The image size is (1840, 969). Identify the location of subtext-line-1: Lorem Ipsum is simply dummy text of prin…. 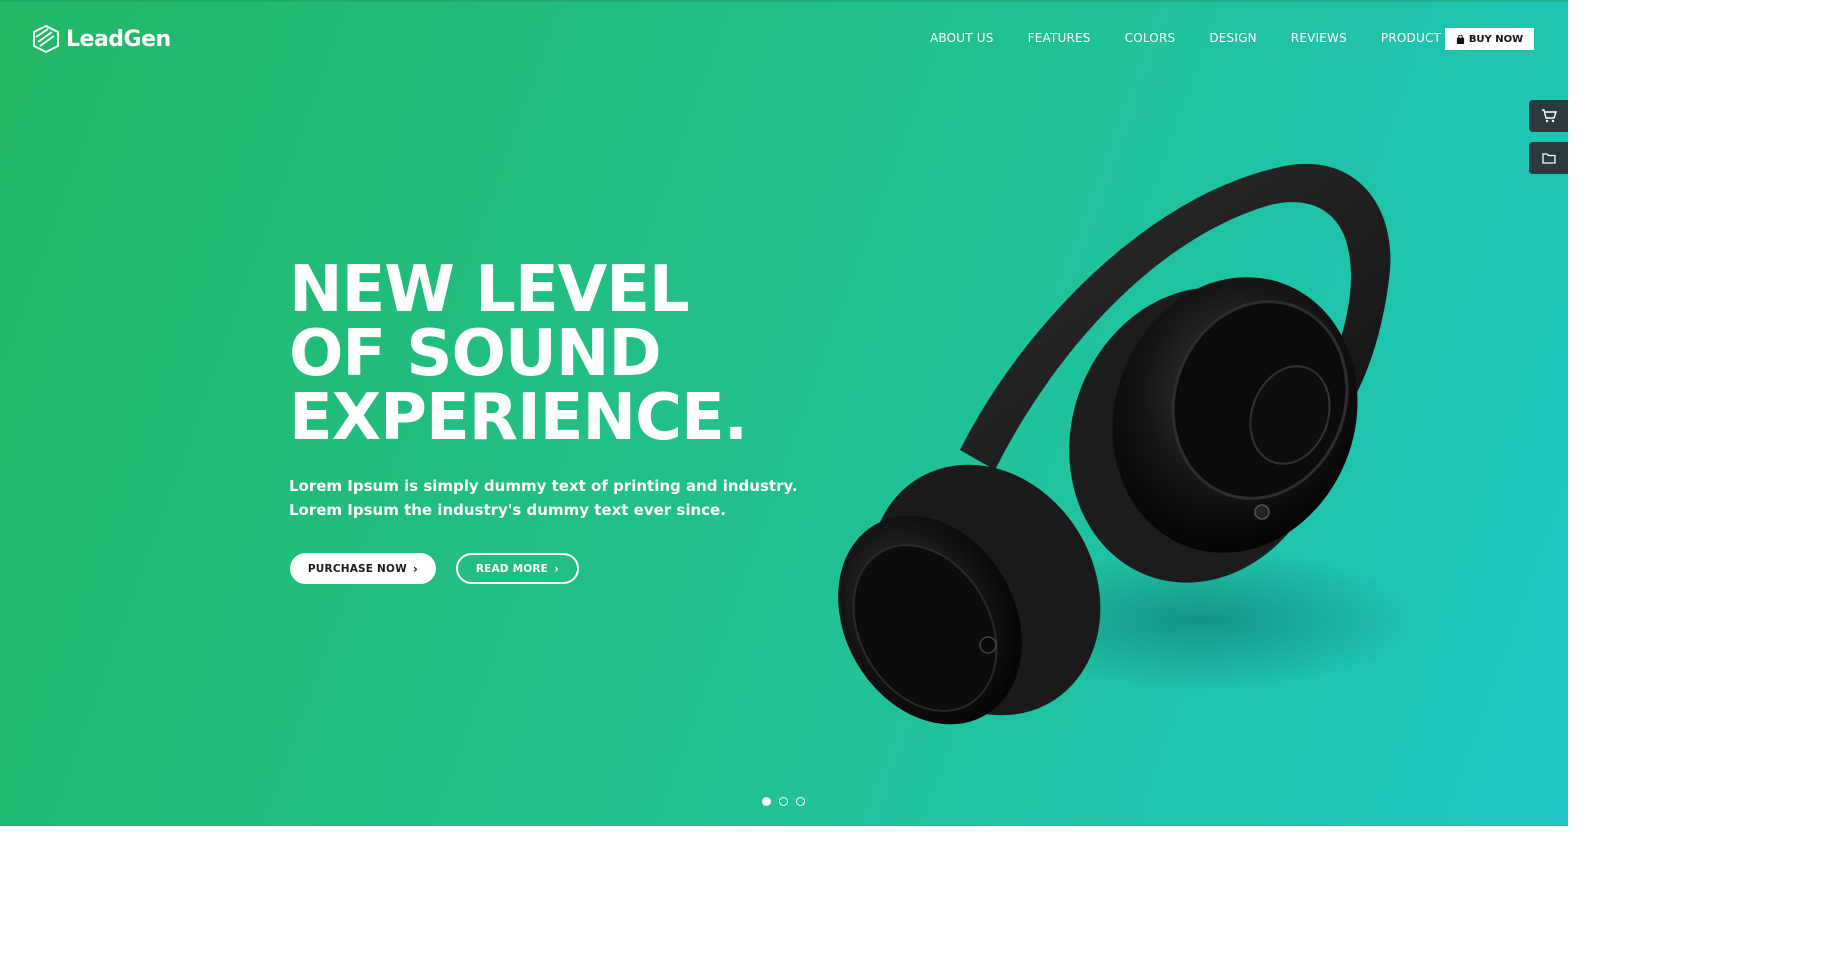
(543, 486).